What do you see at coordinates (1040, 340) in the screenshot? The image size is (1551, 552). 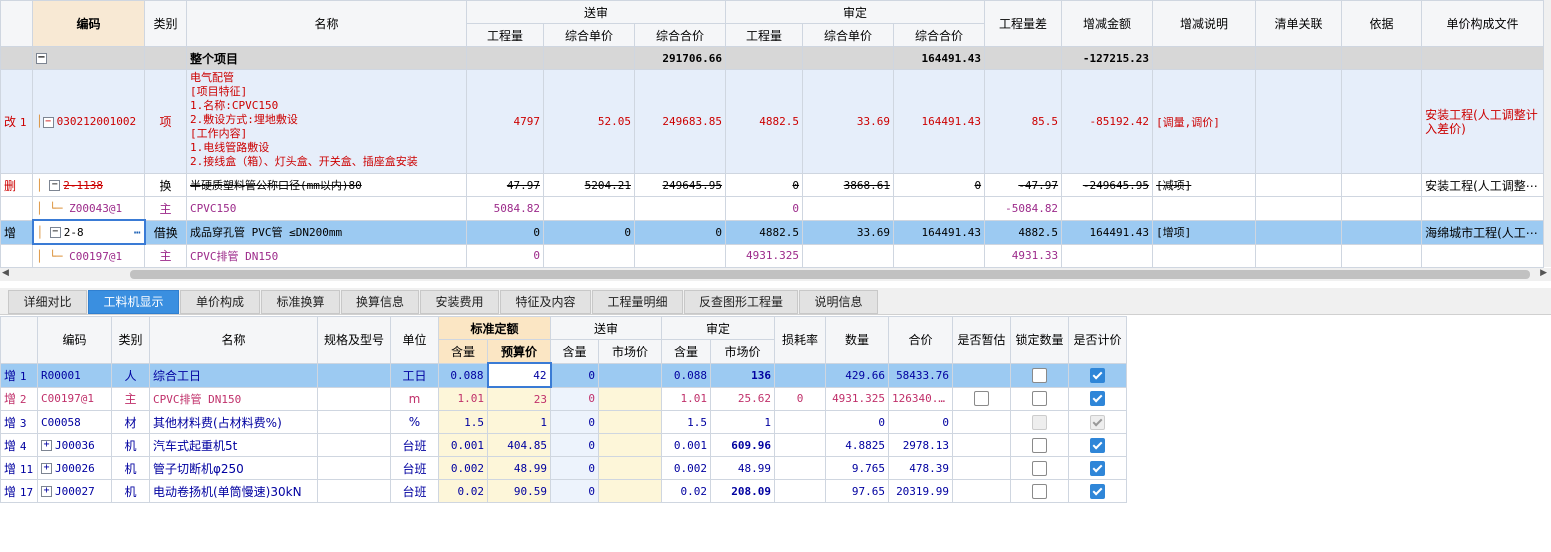 I see `header-lock-qty: 锁定数量` at bounding box center [1040, 340].